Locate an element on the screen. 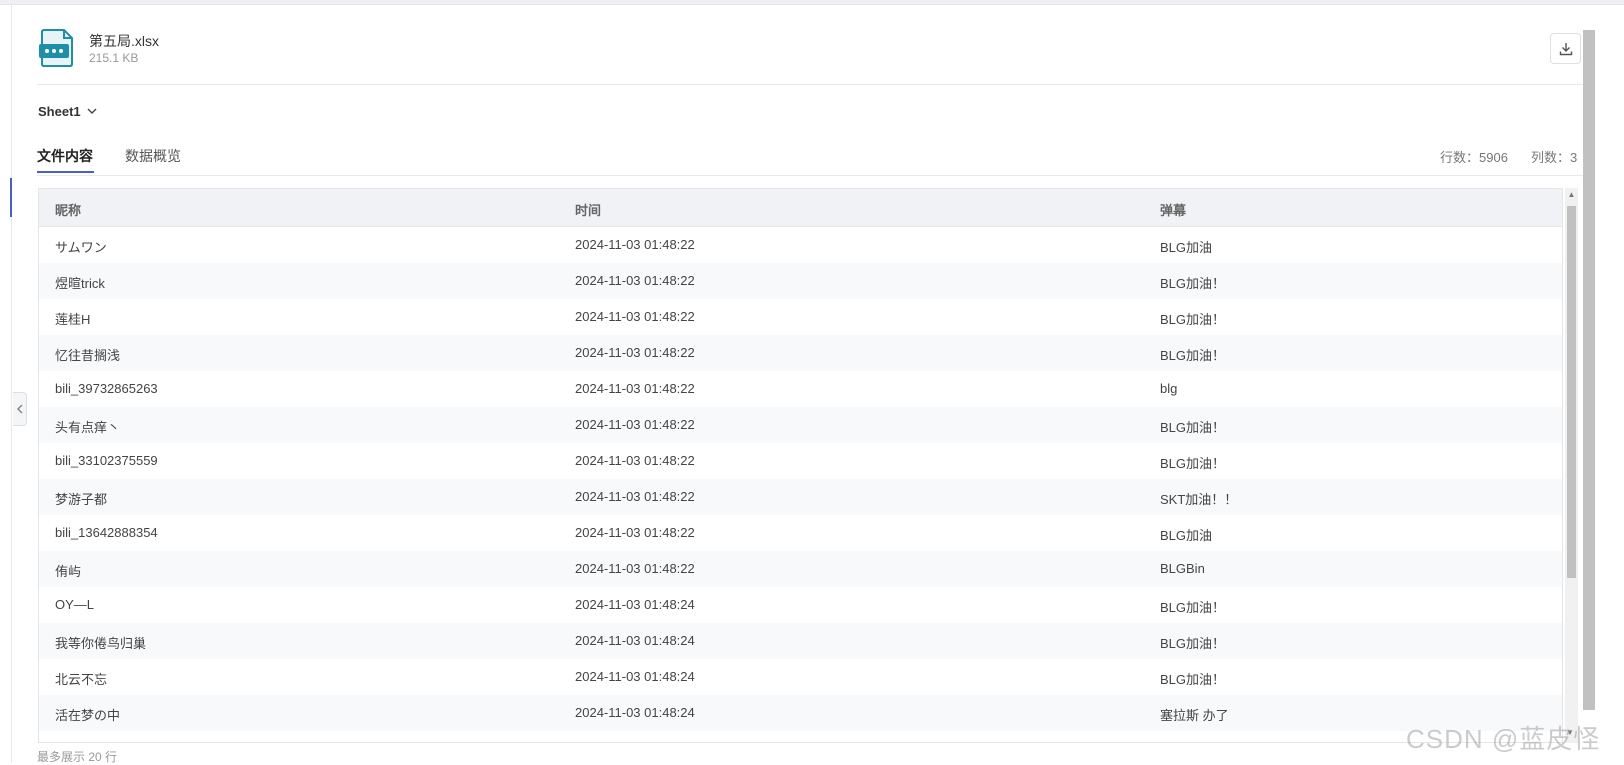 This screenshot has height=765, width=1624. table-row: 活在梦の中 2024-11-03 01:48:24 塞拉斯 办了 is located at coordinates (800, 713).